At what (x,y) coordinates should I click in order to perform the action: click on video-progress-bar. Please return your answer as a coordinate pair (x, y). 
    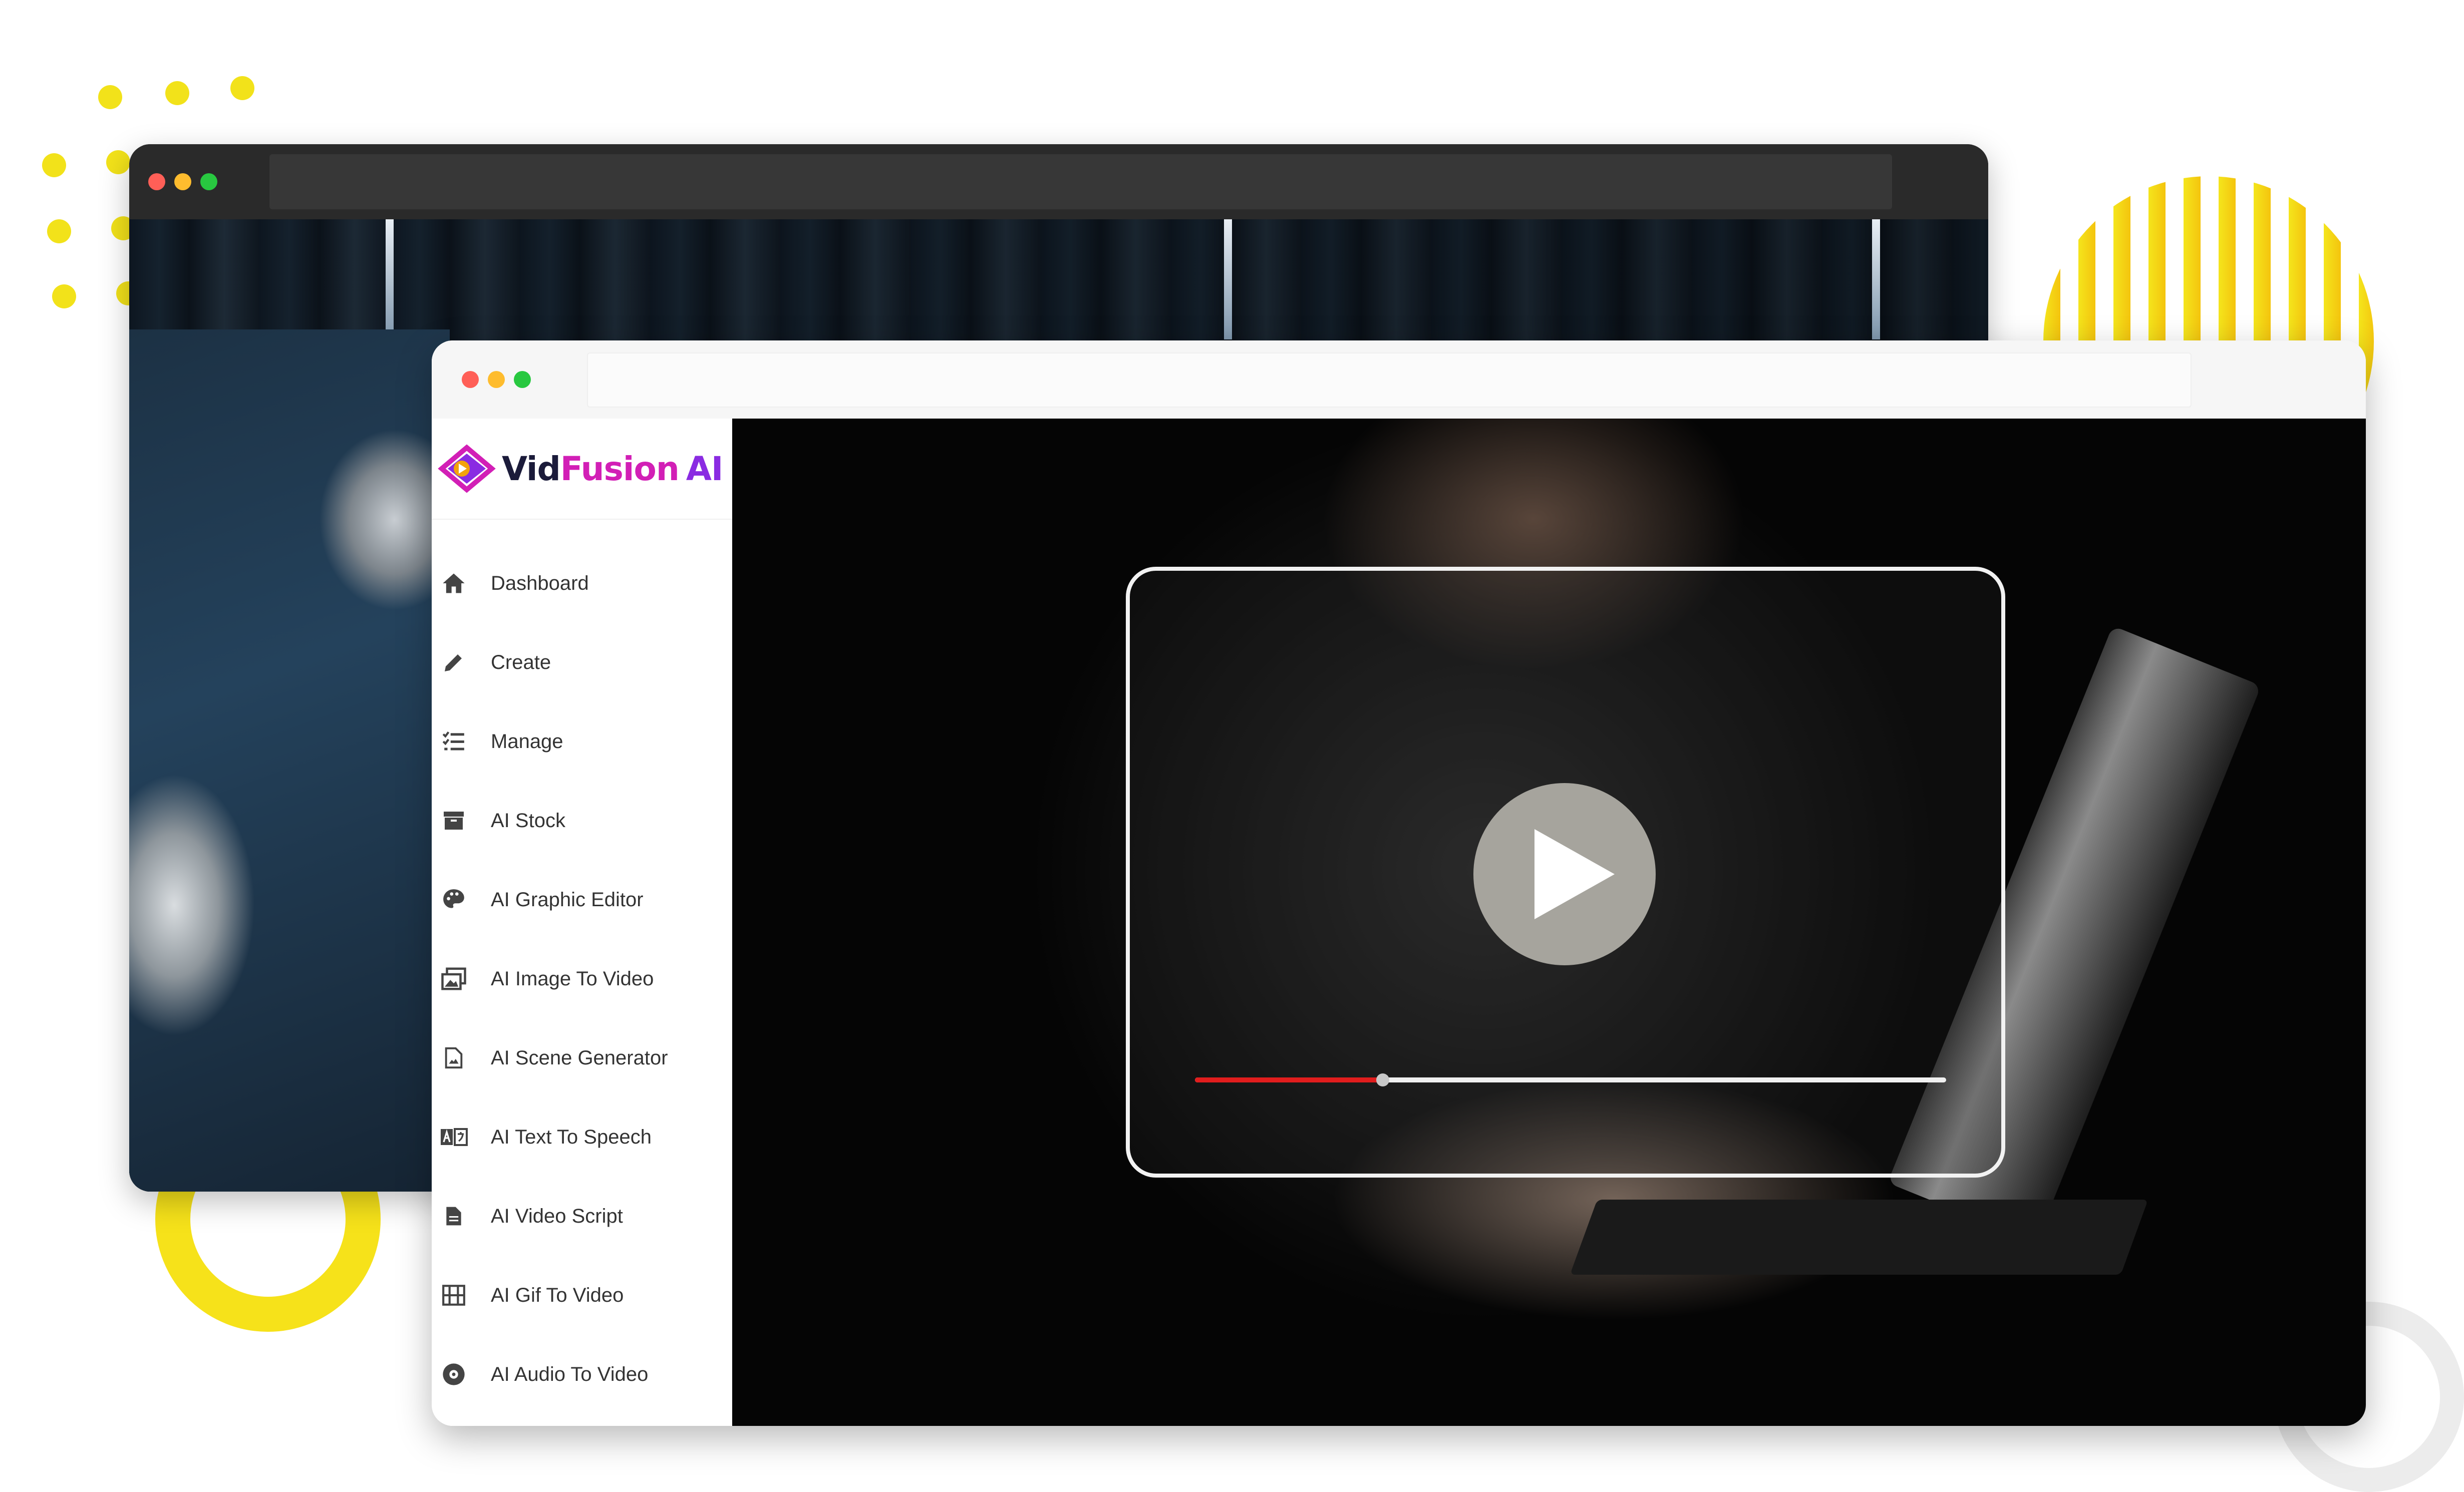
    Looking at the image, I should click on (1570, 1079).